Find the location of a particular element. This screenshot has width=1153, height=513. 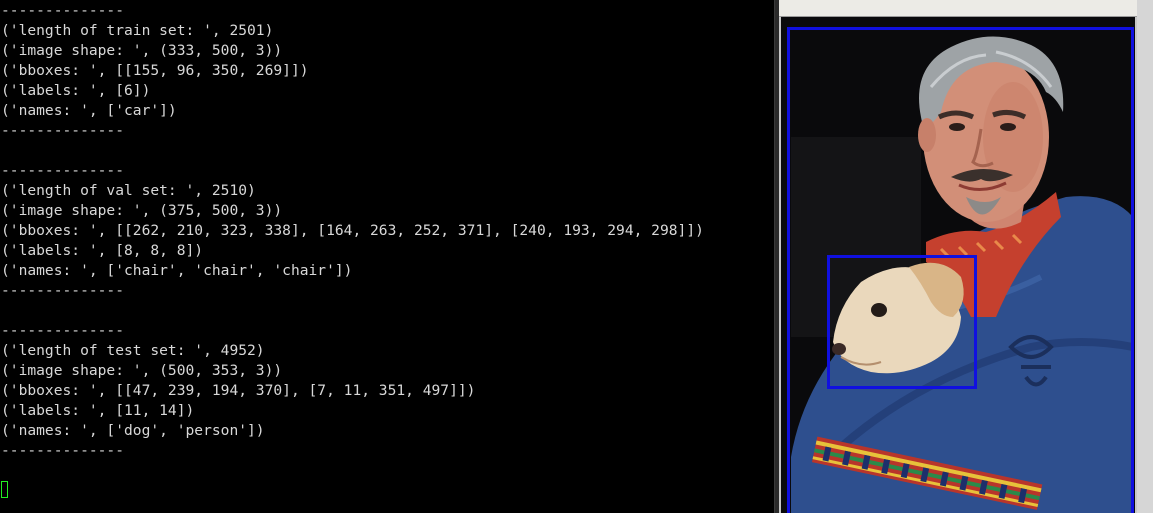

terminal-line: ('image shape: ', (333, 500, 3)) is located at coordinates (142, 50).